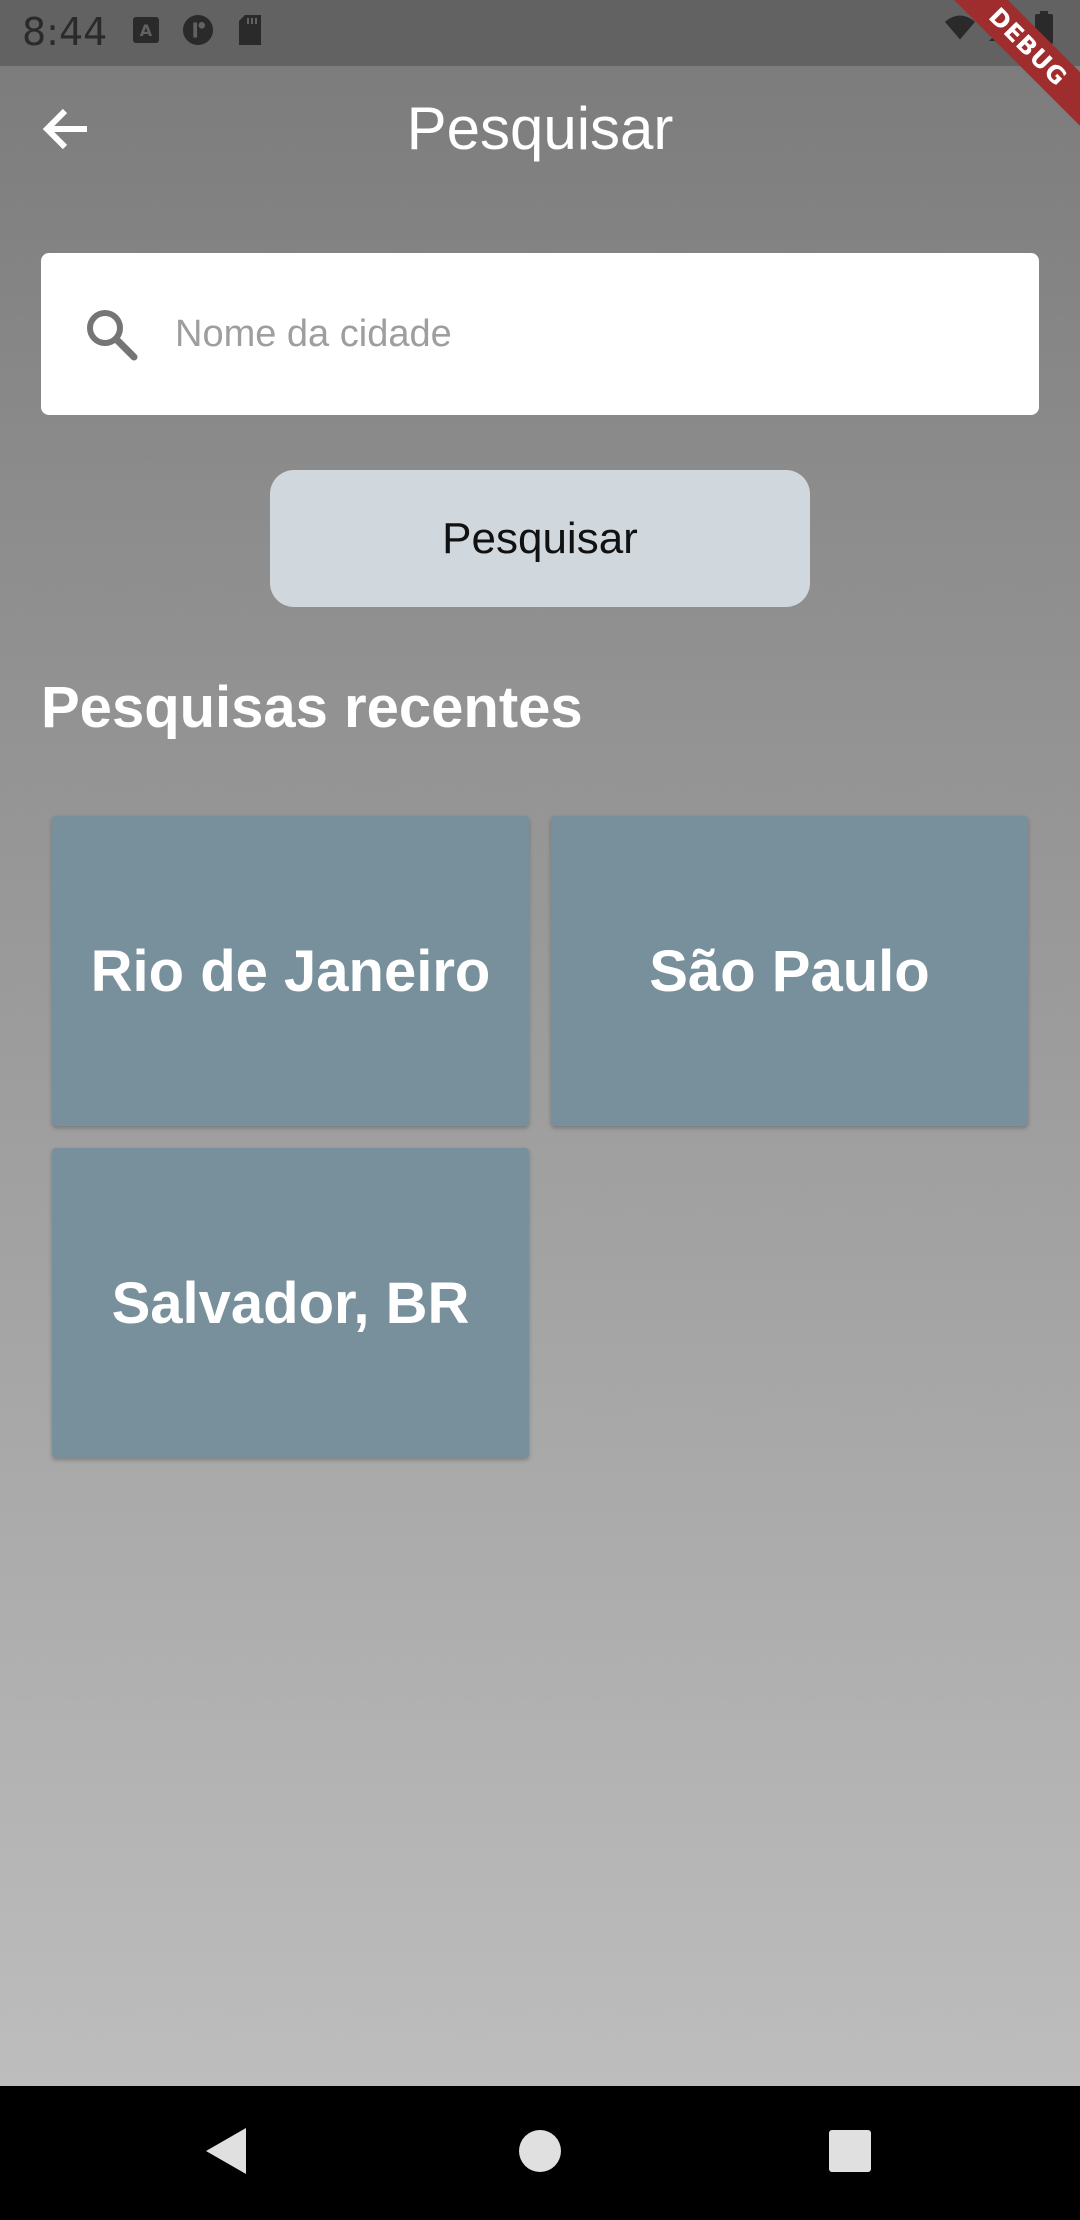  Describe the element at coordinates (250, 30) in the screenshot. I see `sd-card-icon` at that location.